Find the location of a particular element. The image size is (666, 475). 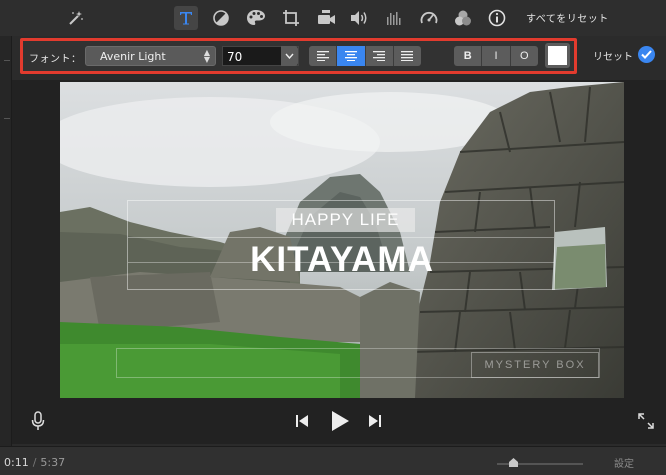

microphone-icon is located at coordinates (38, 421).